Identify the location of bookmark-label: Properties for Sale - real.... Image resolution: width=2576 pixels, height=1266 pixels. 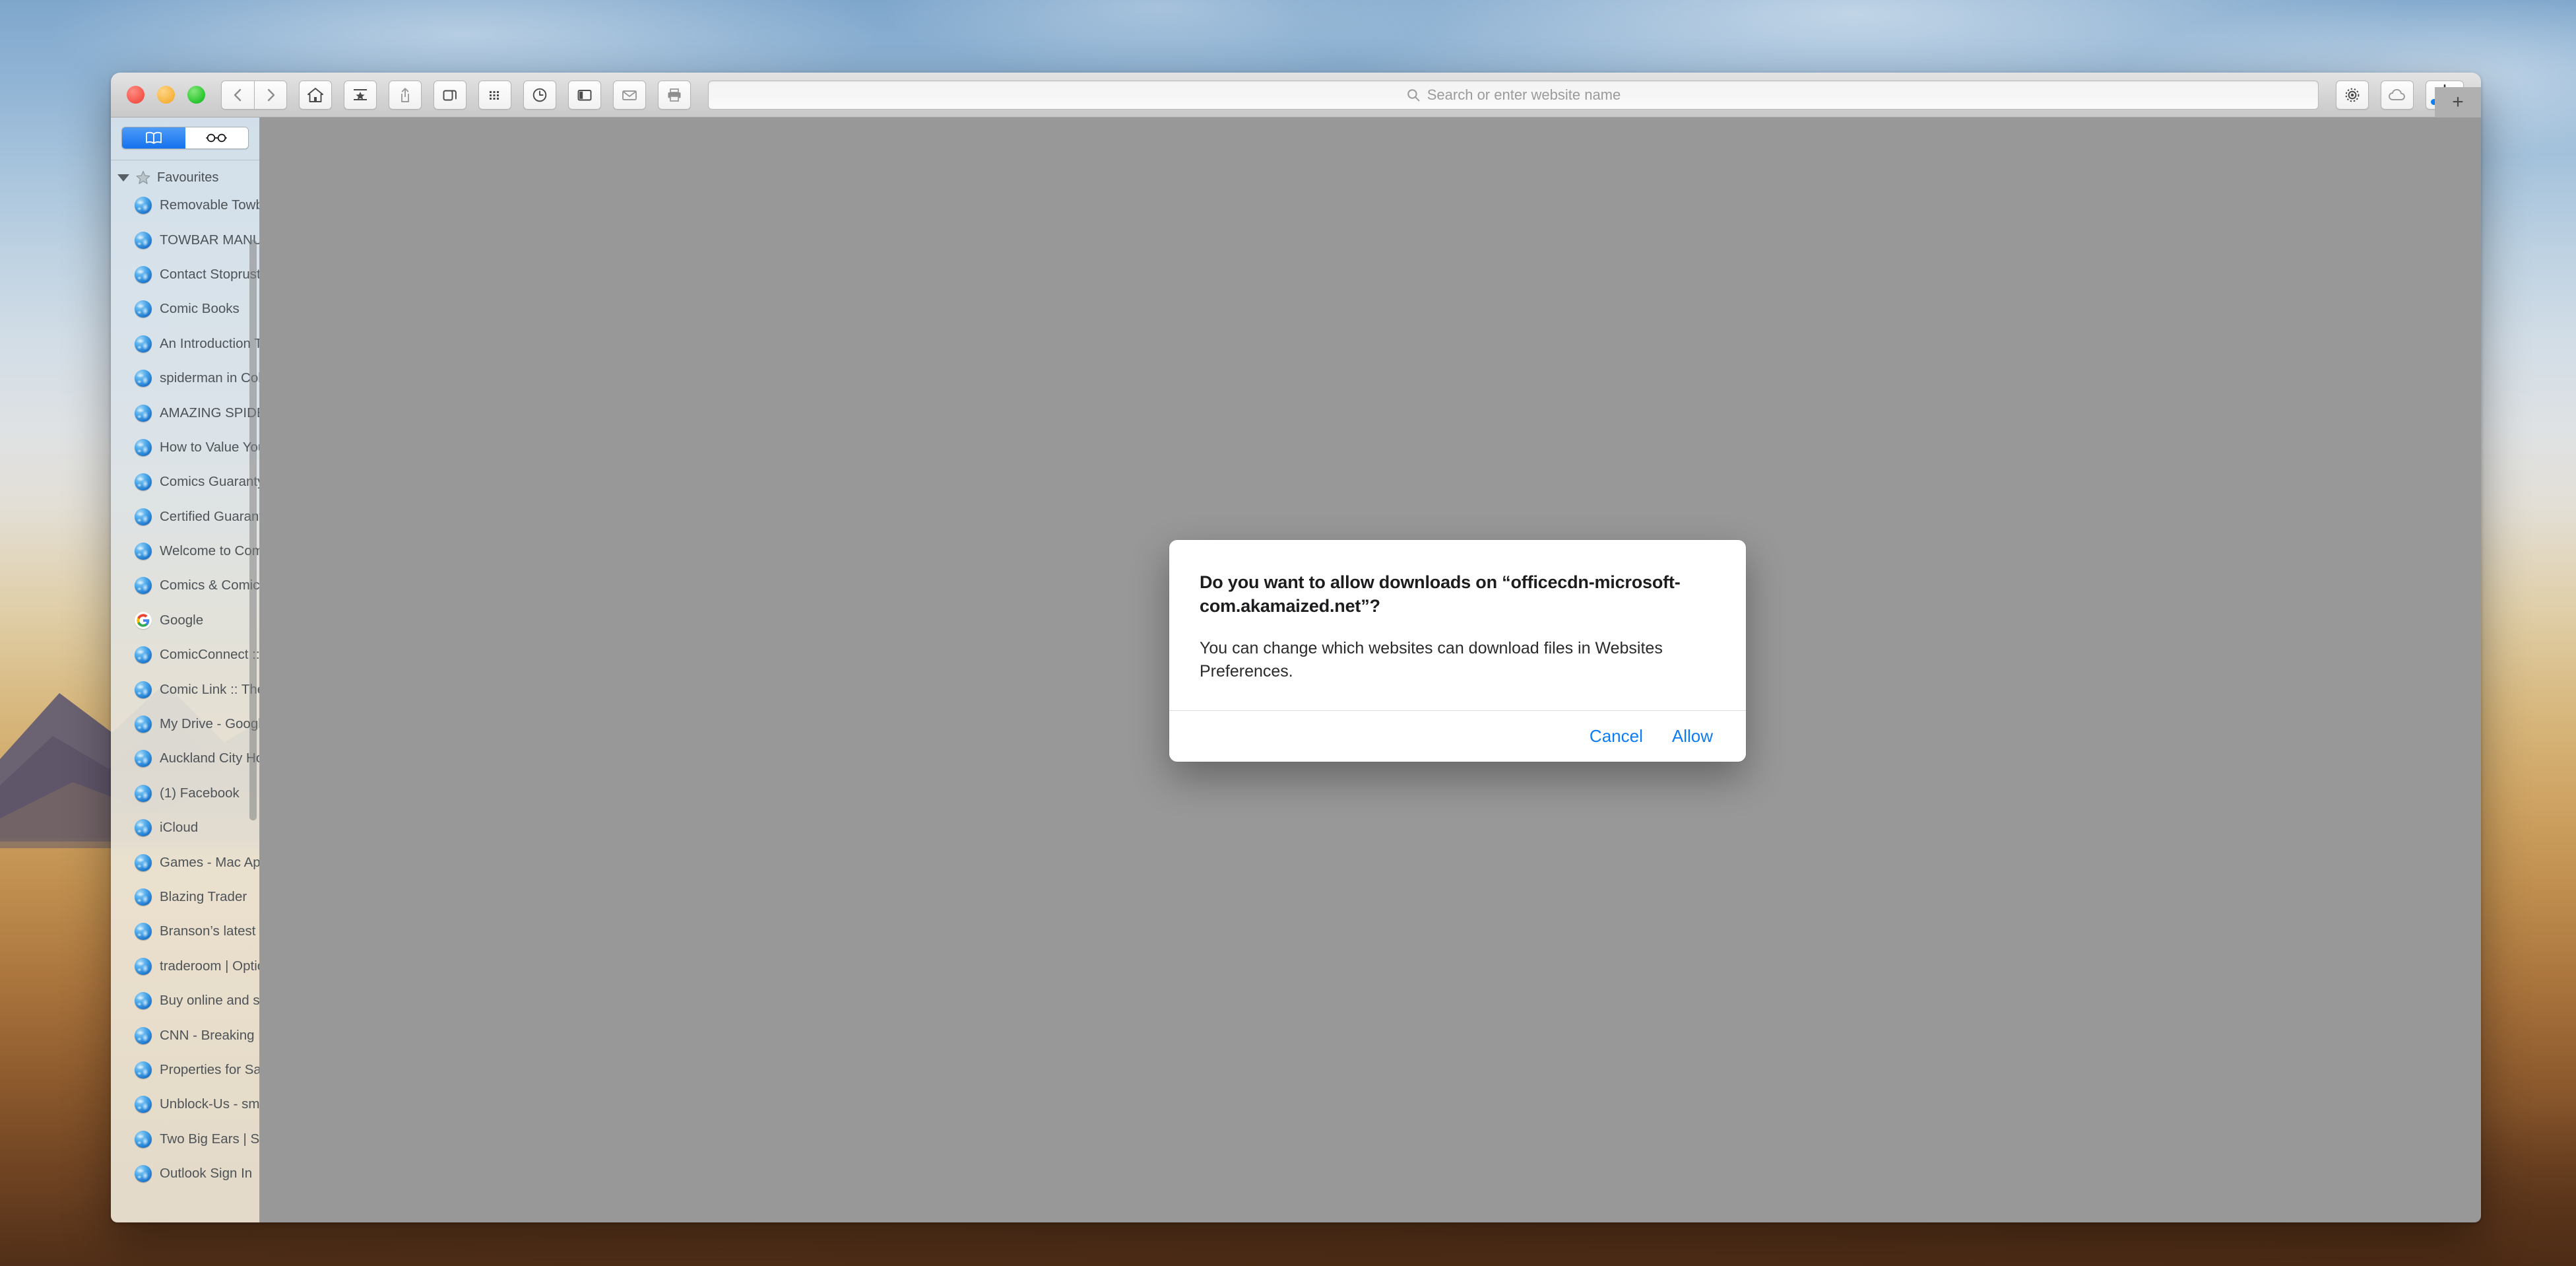
(209, 1069).